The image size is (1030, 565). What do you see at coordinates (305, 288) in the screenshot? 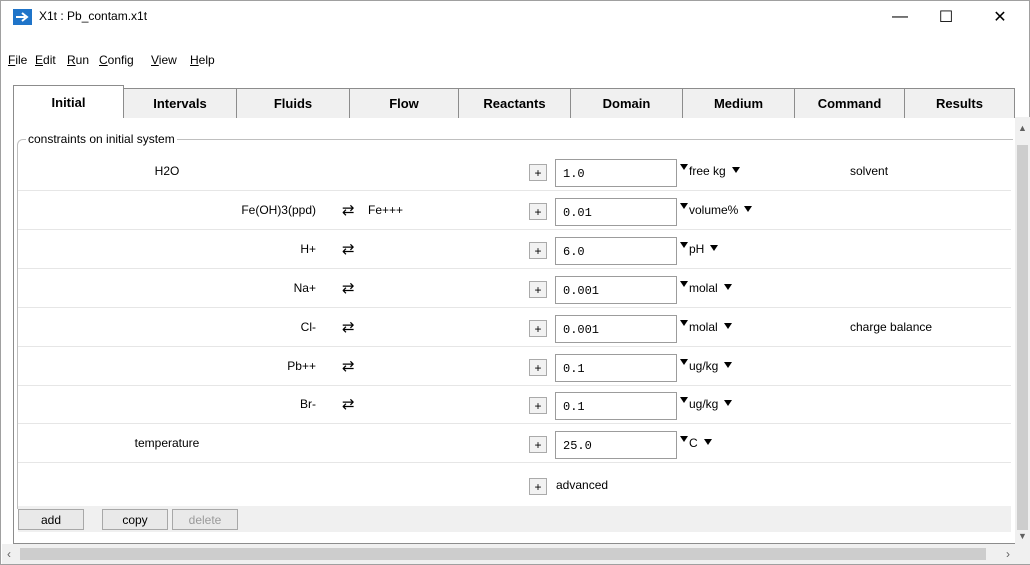
I see `component-name: Na+` at bounding box center [305, 288].